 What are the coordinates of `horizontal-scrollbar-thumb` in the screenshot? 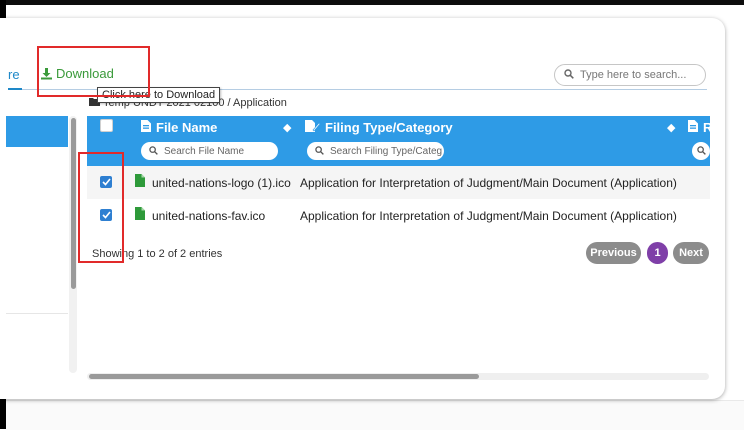 It's located at (284, 376).